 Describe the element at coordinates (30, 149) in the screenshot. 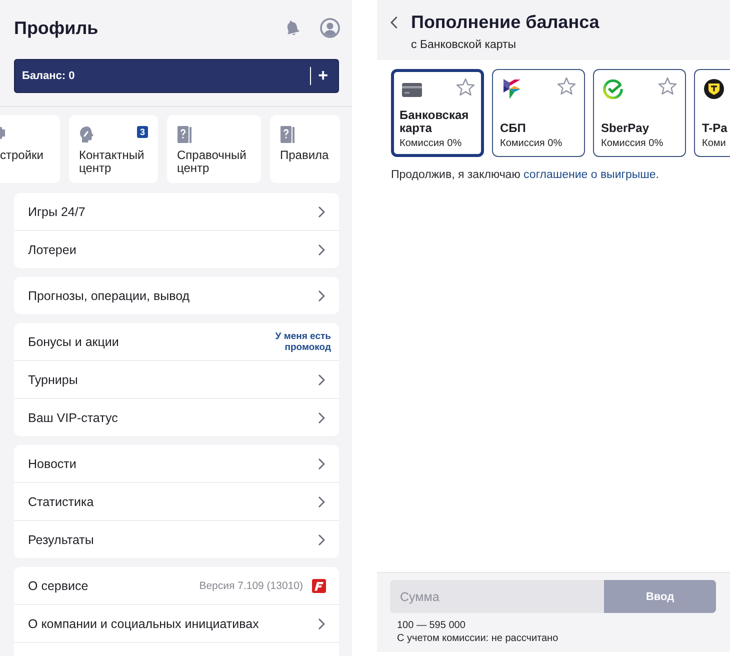

I see `shortcut-tile: стройки` at that location.